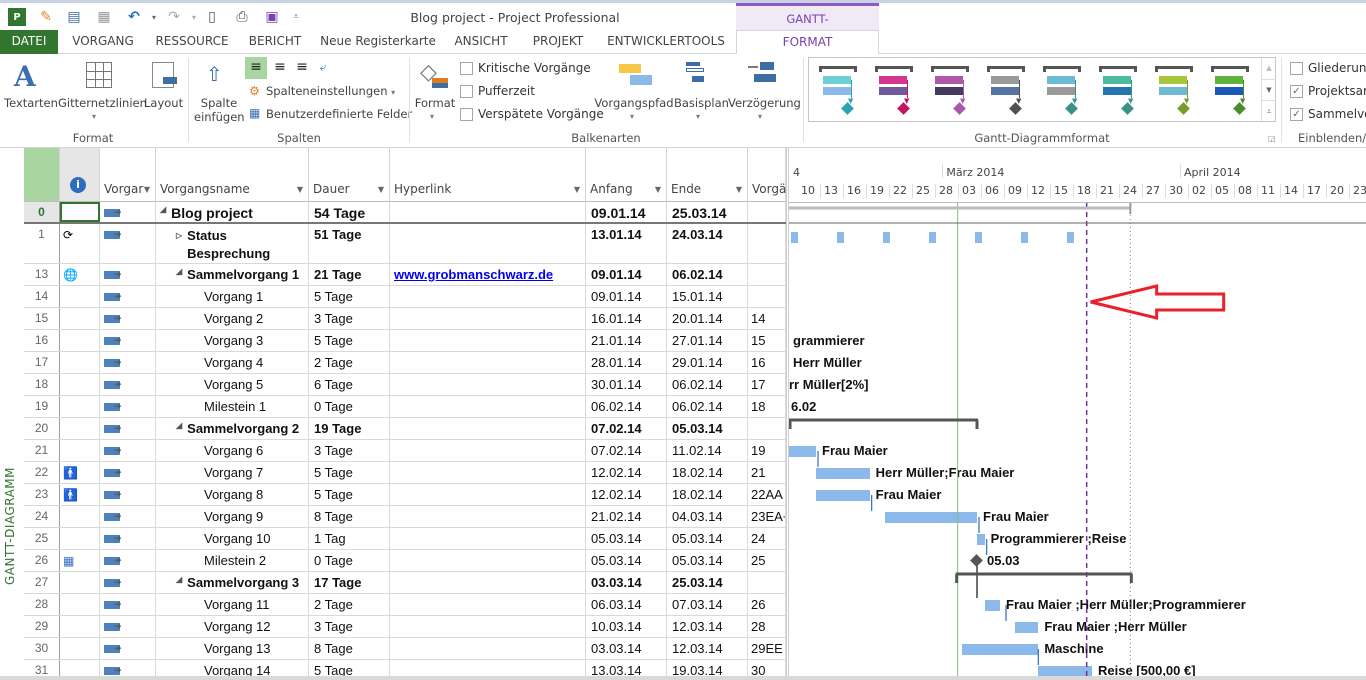 This screenshot has width=1366, height=680. I want to click on outline-number-checkbox: Gliederungsnummer, so click(1328, 68).